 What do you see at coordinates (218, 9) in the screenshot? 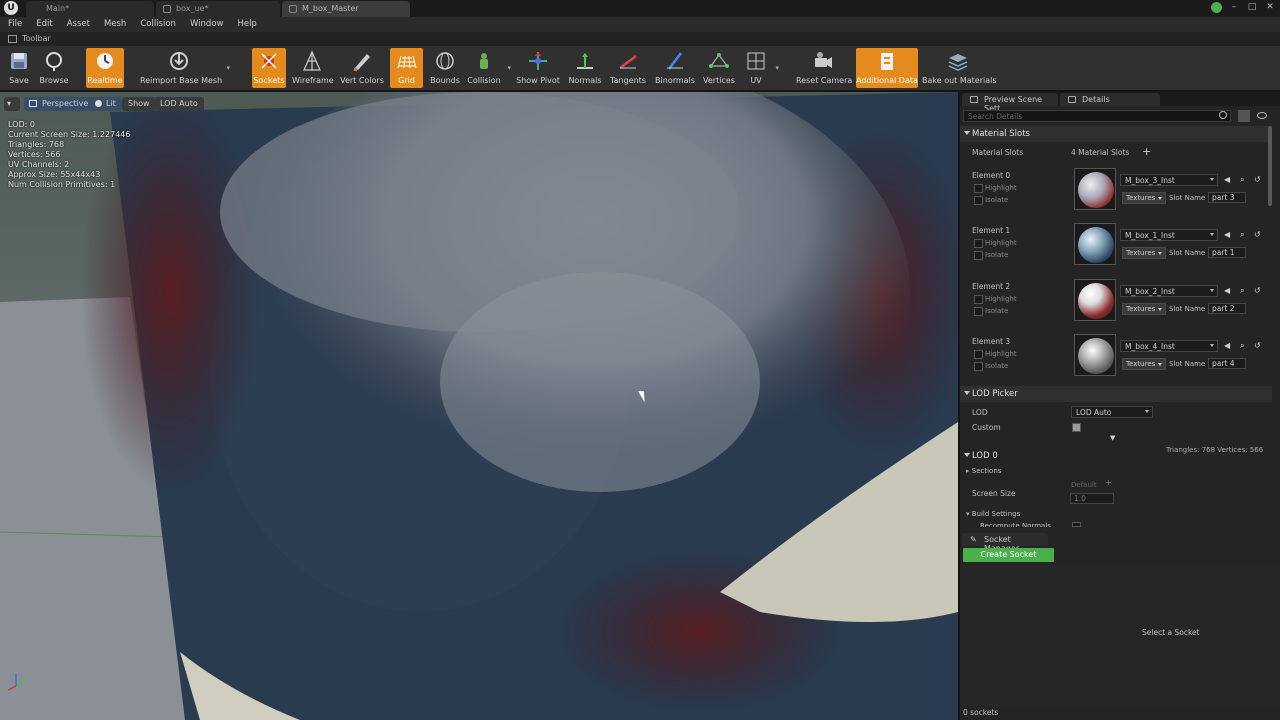
I see `tab-box-ue: box_ue*` at bounding box center [218, 9].